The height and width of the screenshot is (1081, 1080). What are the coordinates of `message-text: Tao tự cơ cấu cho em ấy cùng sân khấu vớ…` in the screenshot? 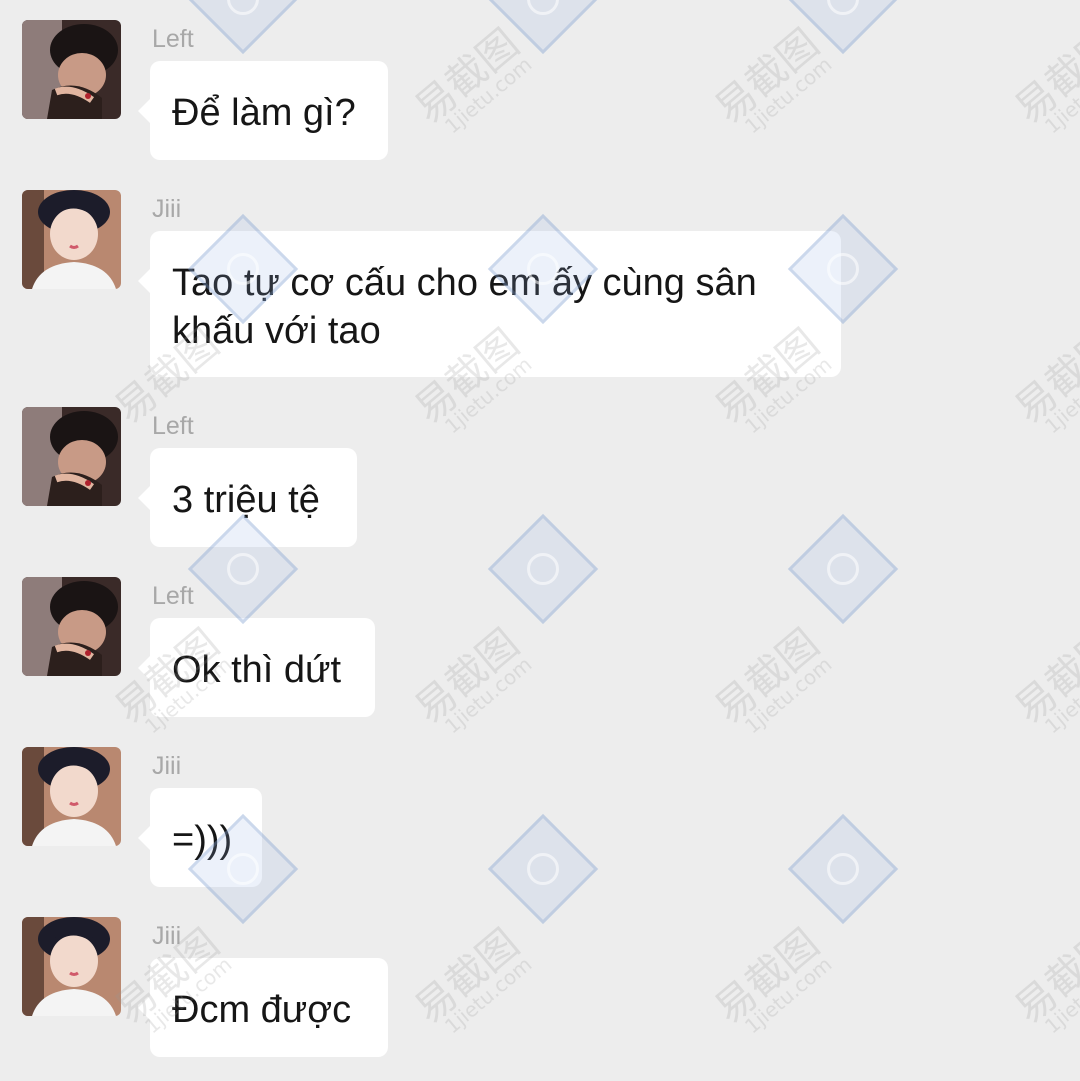 It's located at (464, 307).